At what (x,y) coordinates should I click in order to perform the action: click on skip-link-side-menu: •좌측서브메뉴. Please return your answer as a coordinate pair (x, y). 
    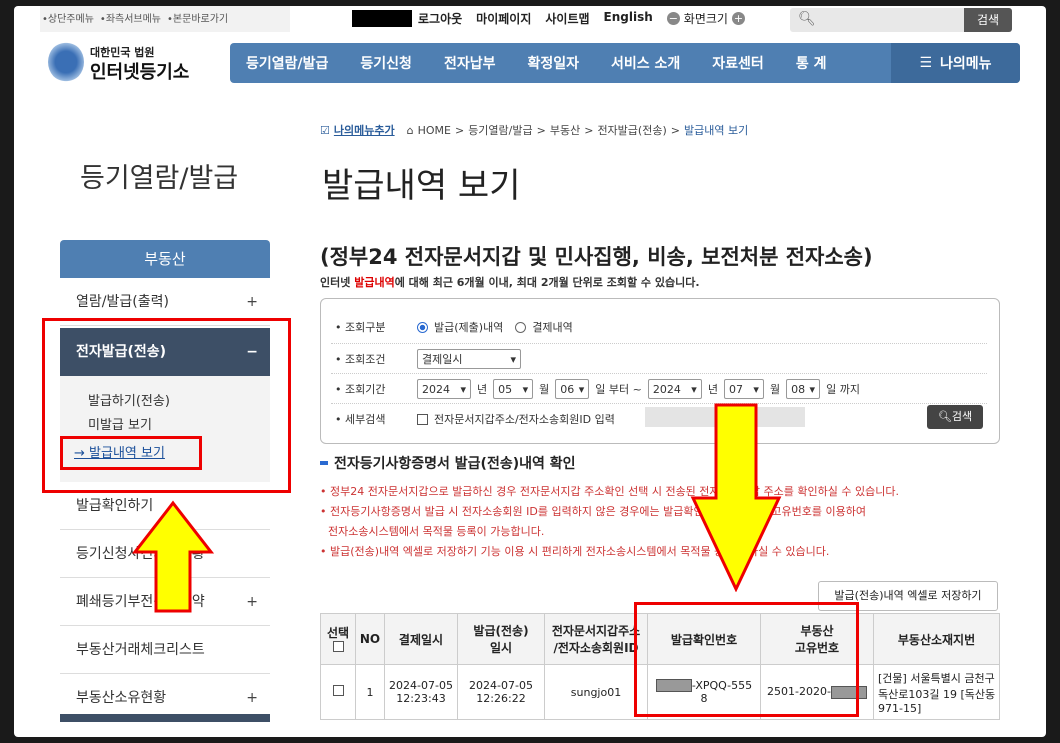
    Looking at the image, I should click on (130, 17).